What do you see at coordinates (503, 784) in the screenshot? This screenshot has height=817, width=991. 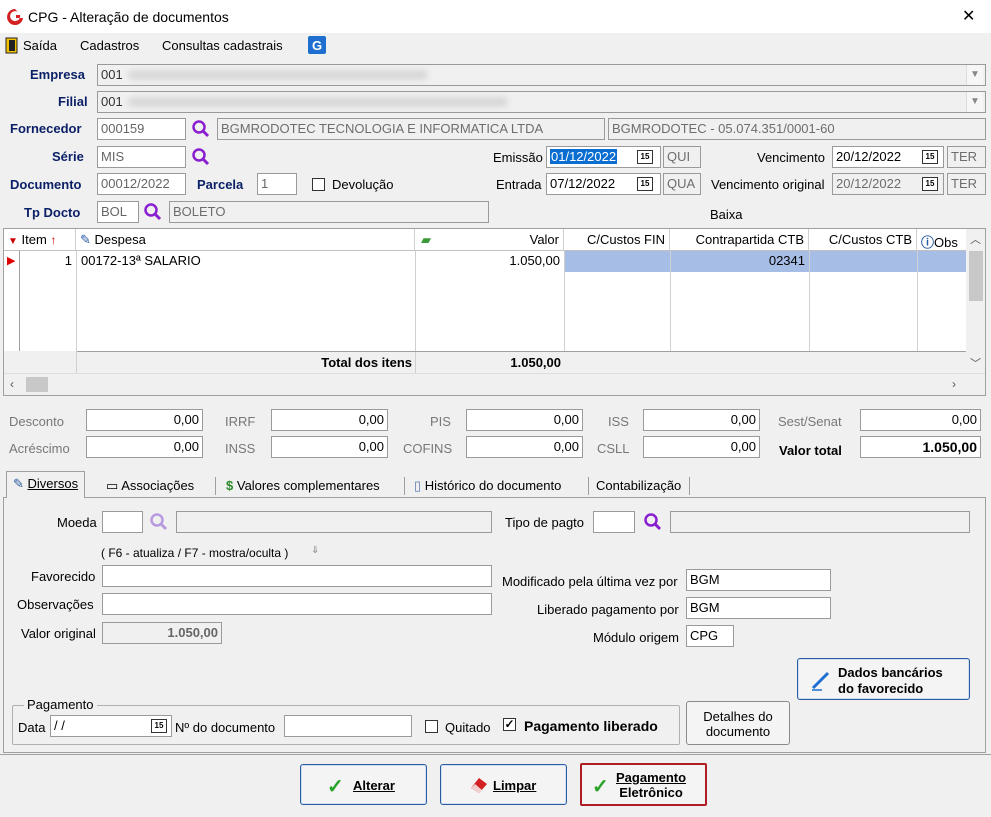 I see `limpar-button: Limpar` at bounding box center [503, 784].